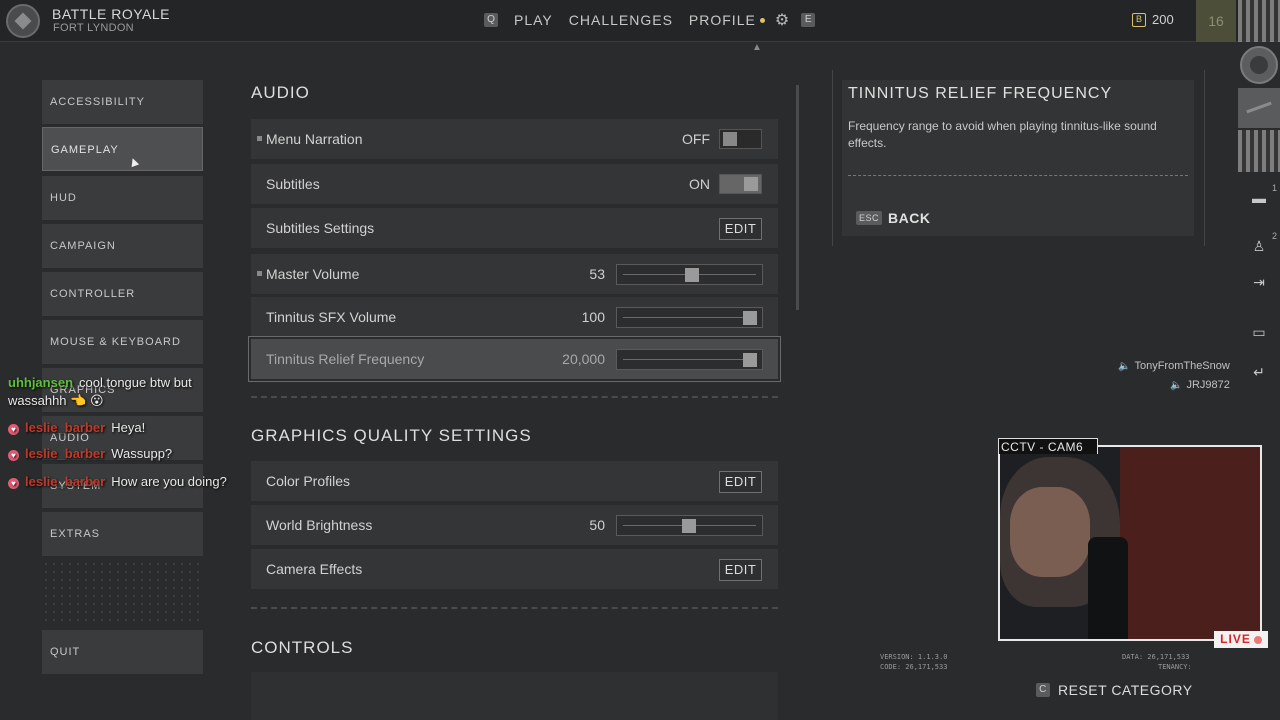  What do you see at coordinates (1262, 195) in the screenshot?
I see `party-icon: ▬ 1` at bounding box center [1262, 195].